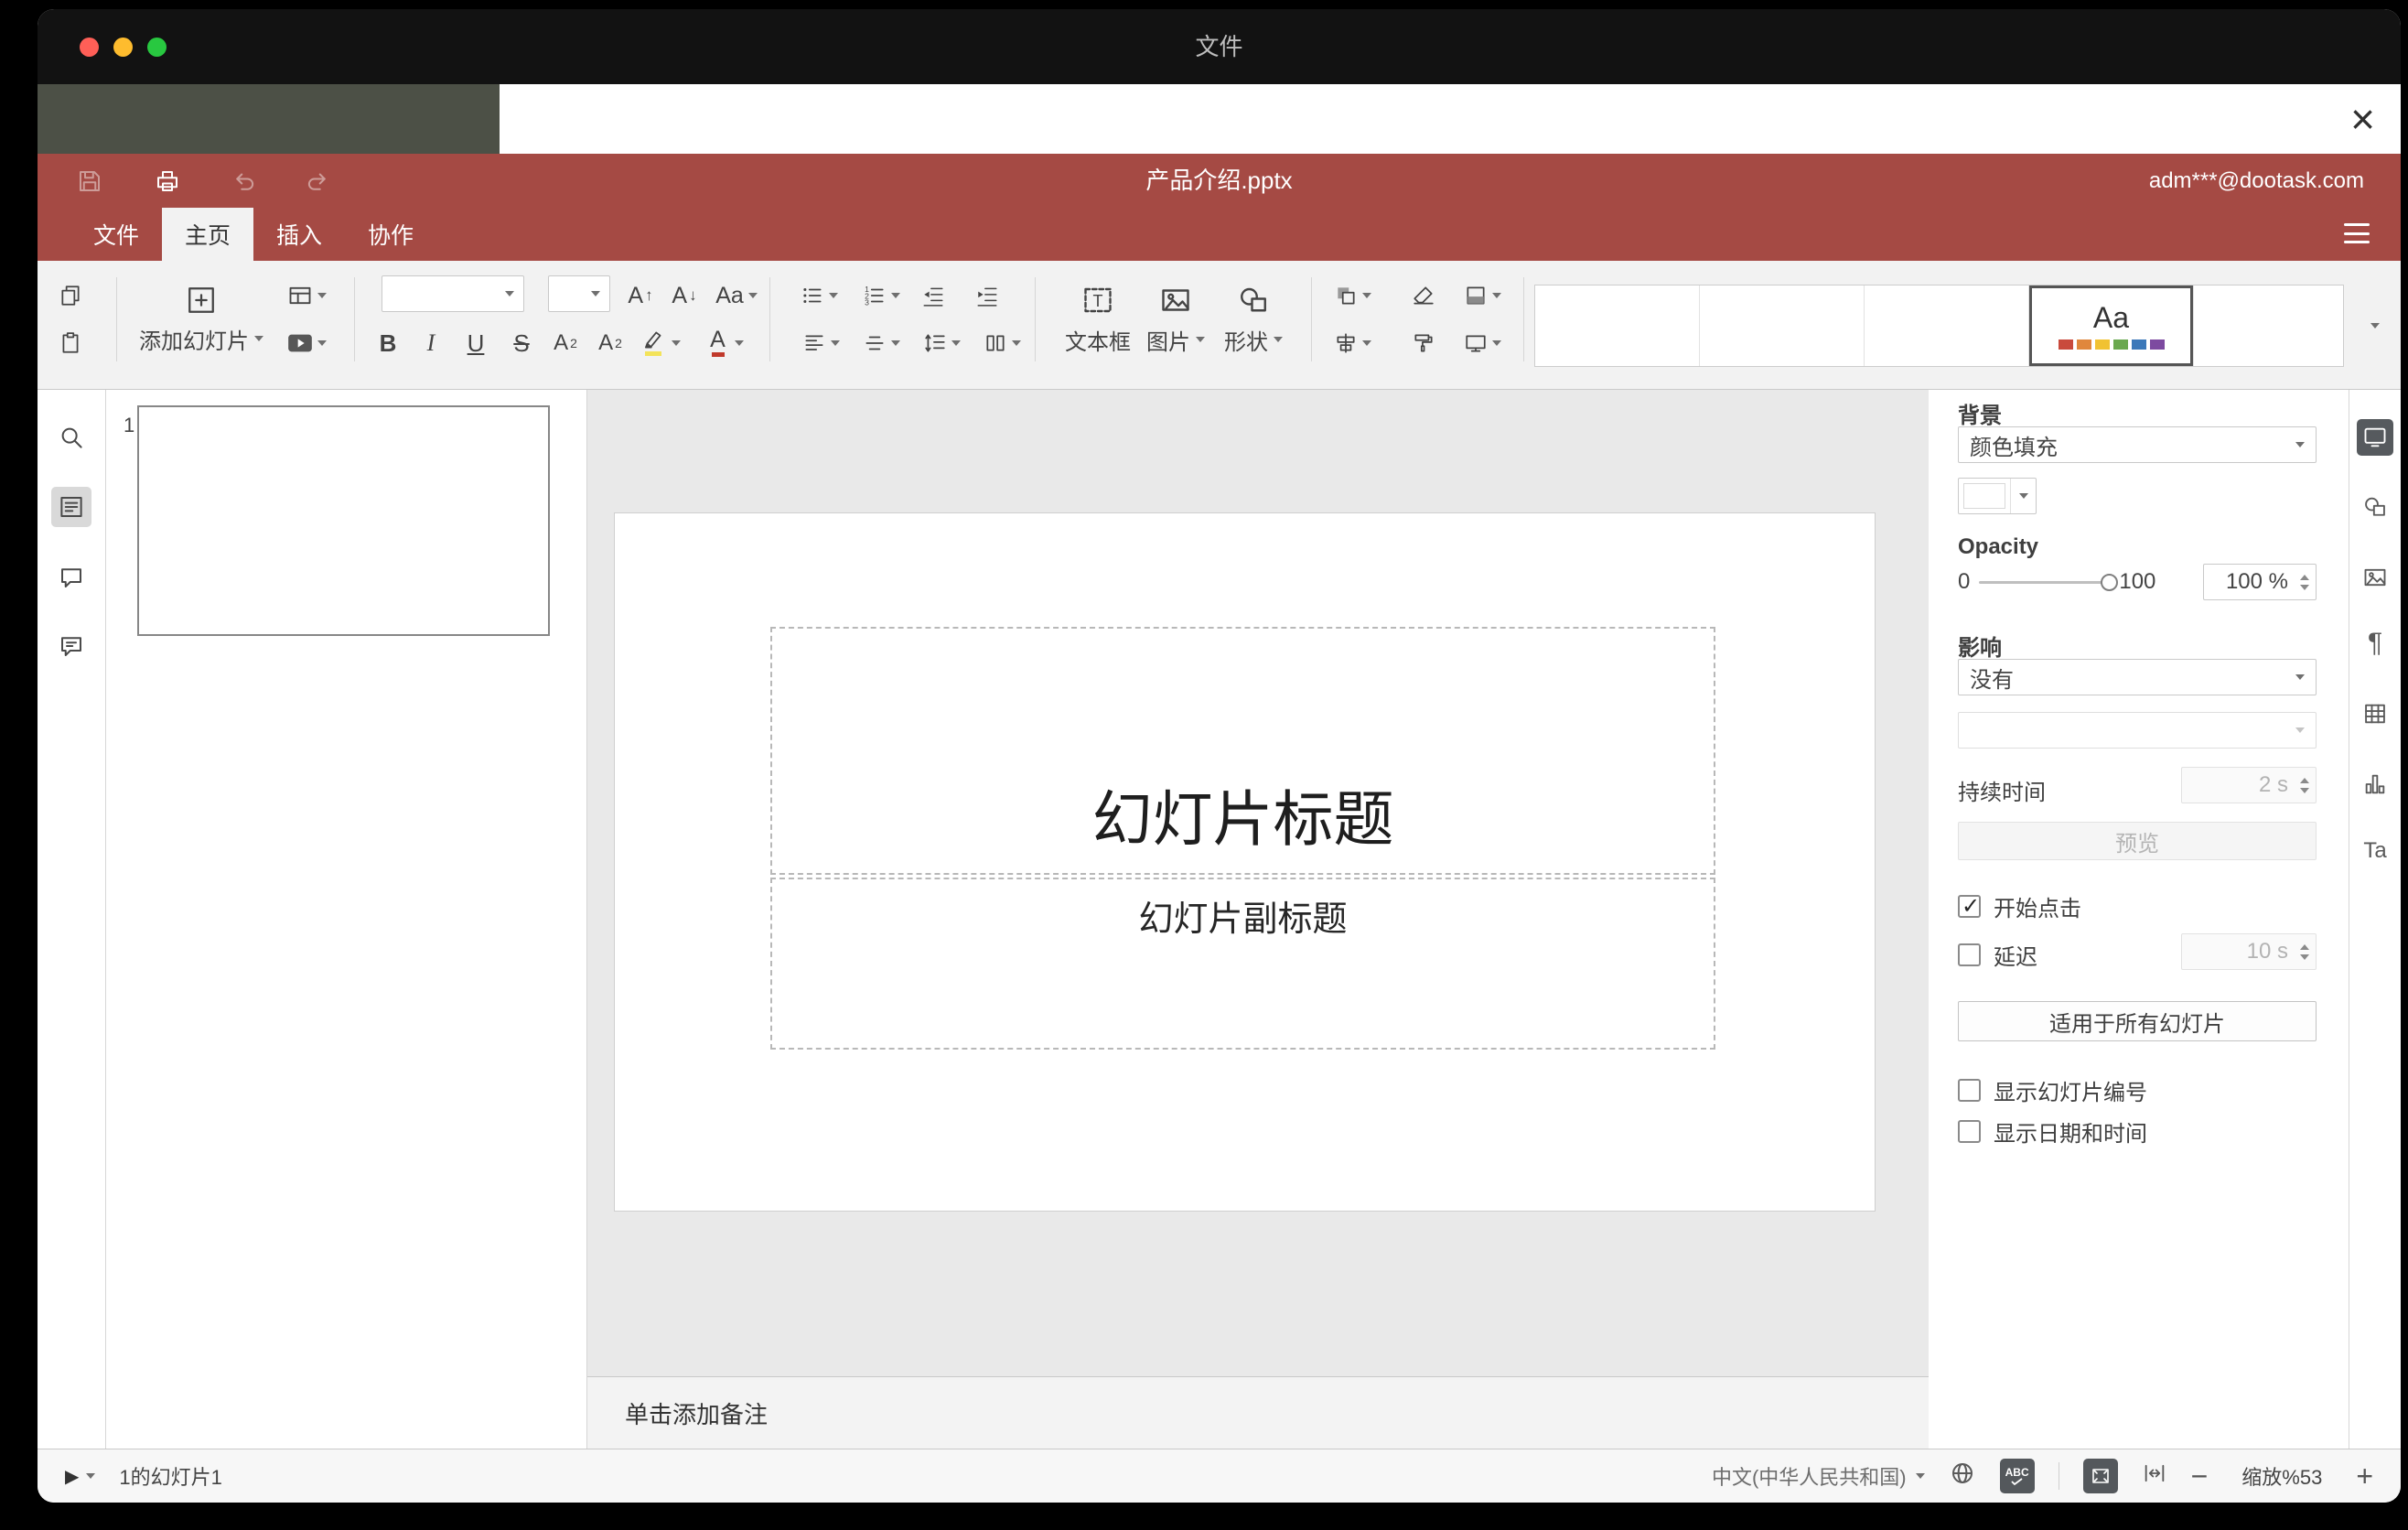 This screenshot has height=1530, width=2408. What do you see at coordinates (2304, 577) in the screenshot?
I see `opacity-increase-icon` at bounding box center [2304, 577].